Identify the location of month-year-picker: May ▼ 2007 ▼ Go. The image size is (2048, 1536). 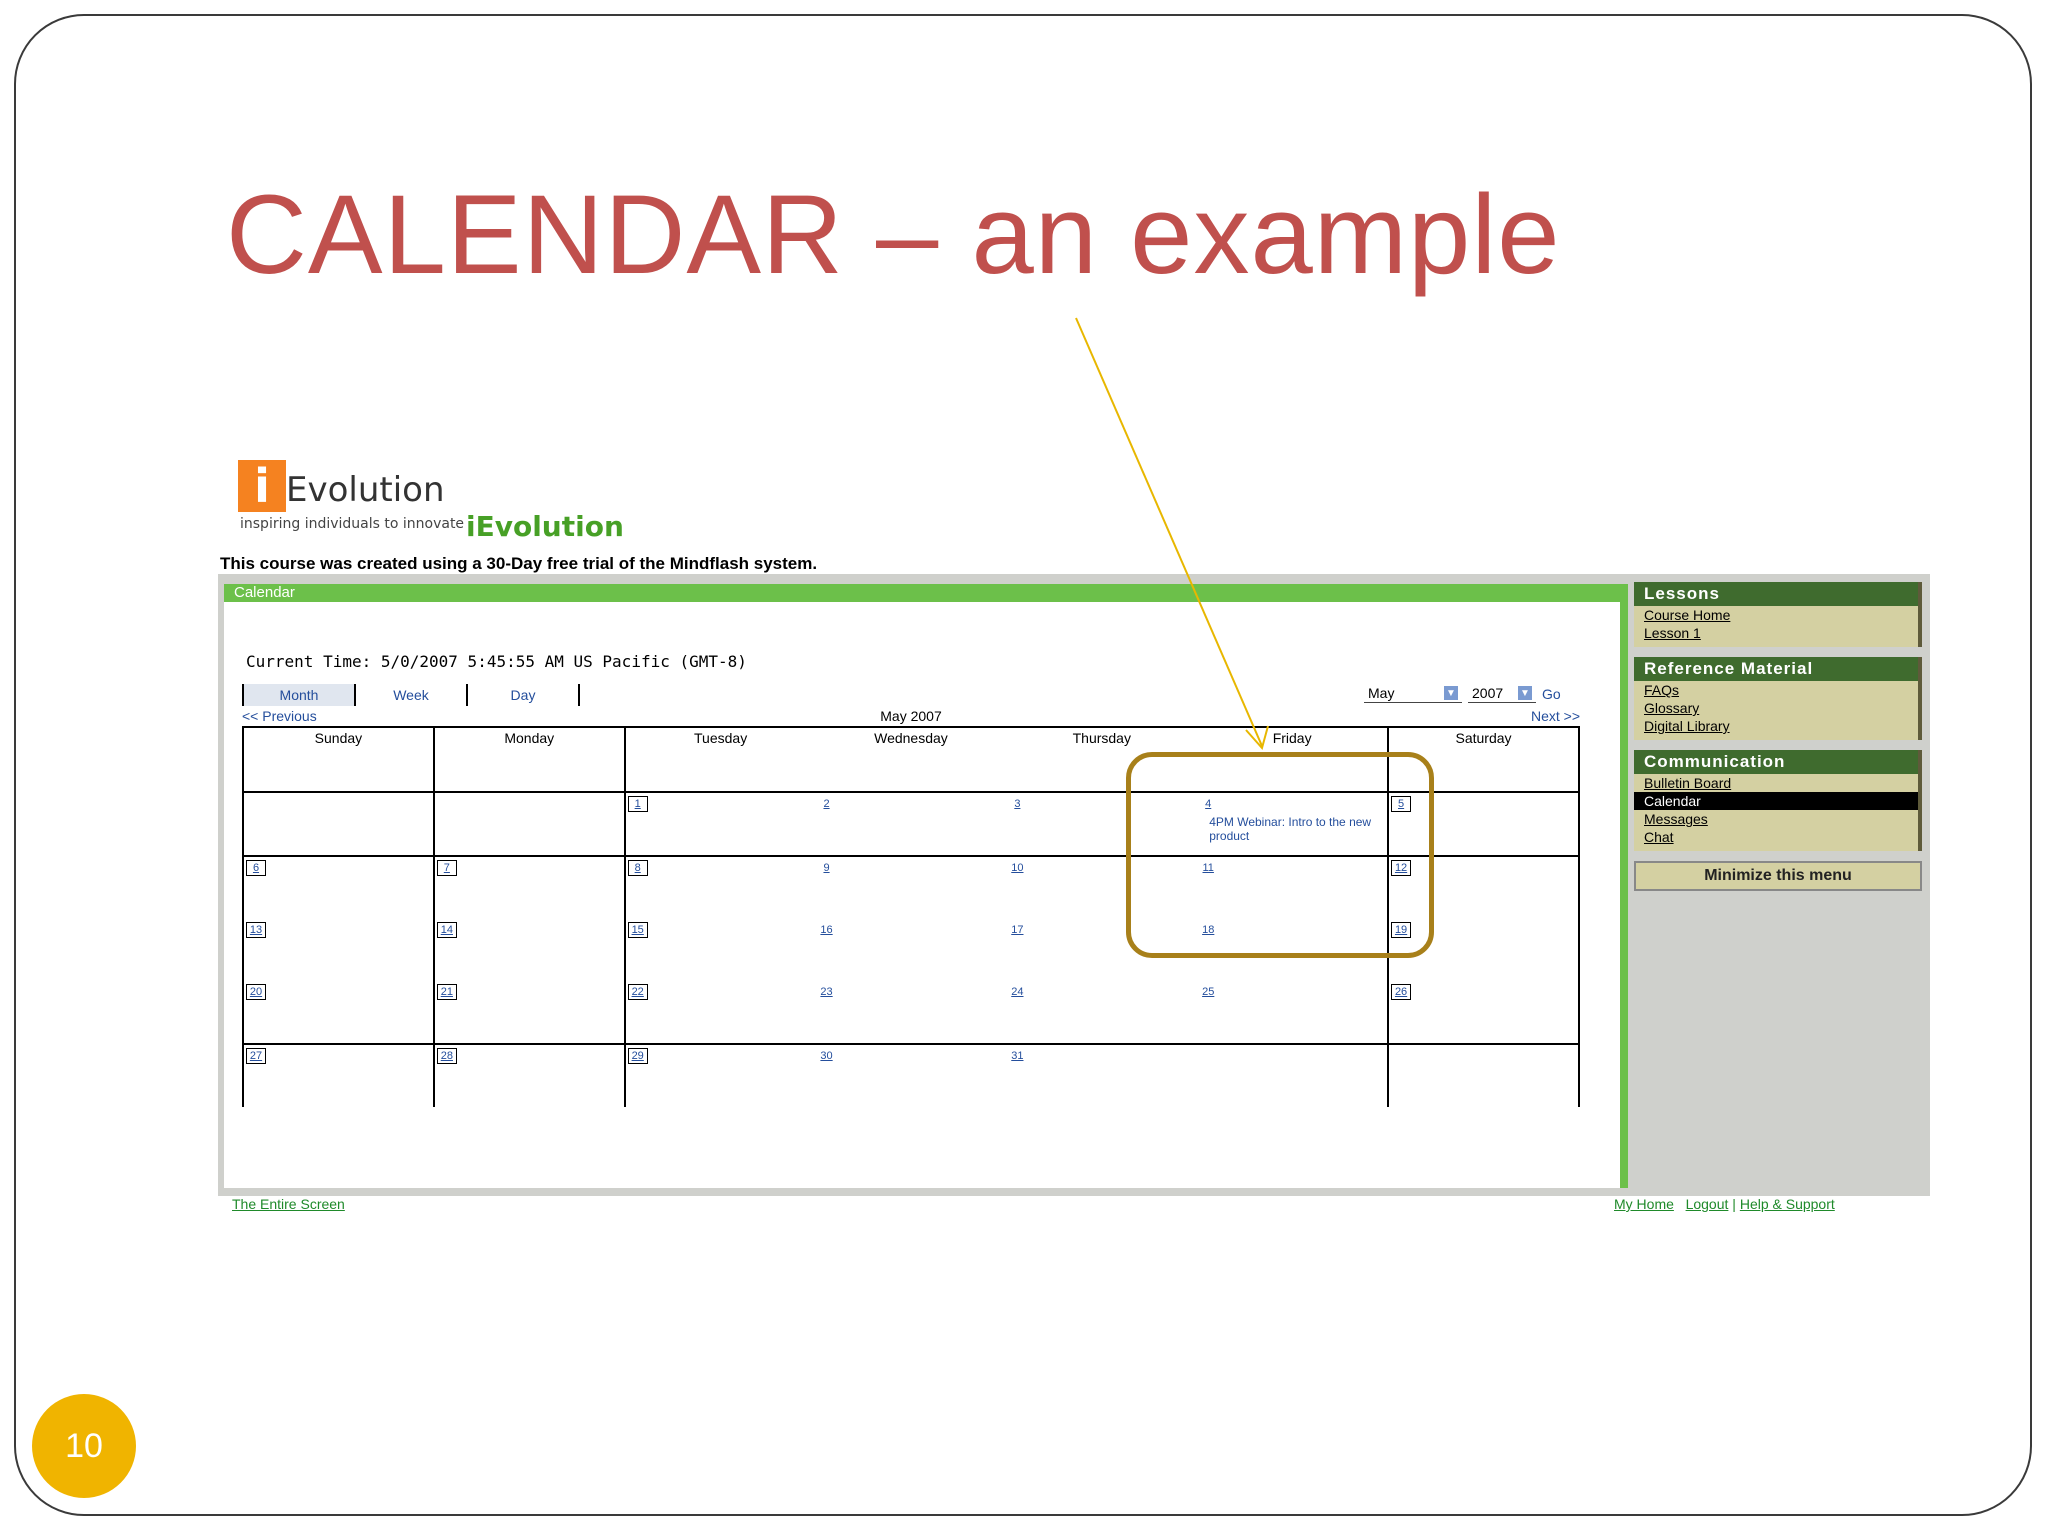
(1462, 693).